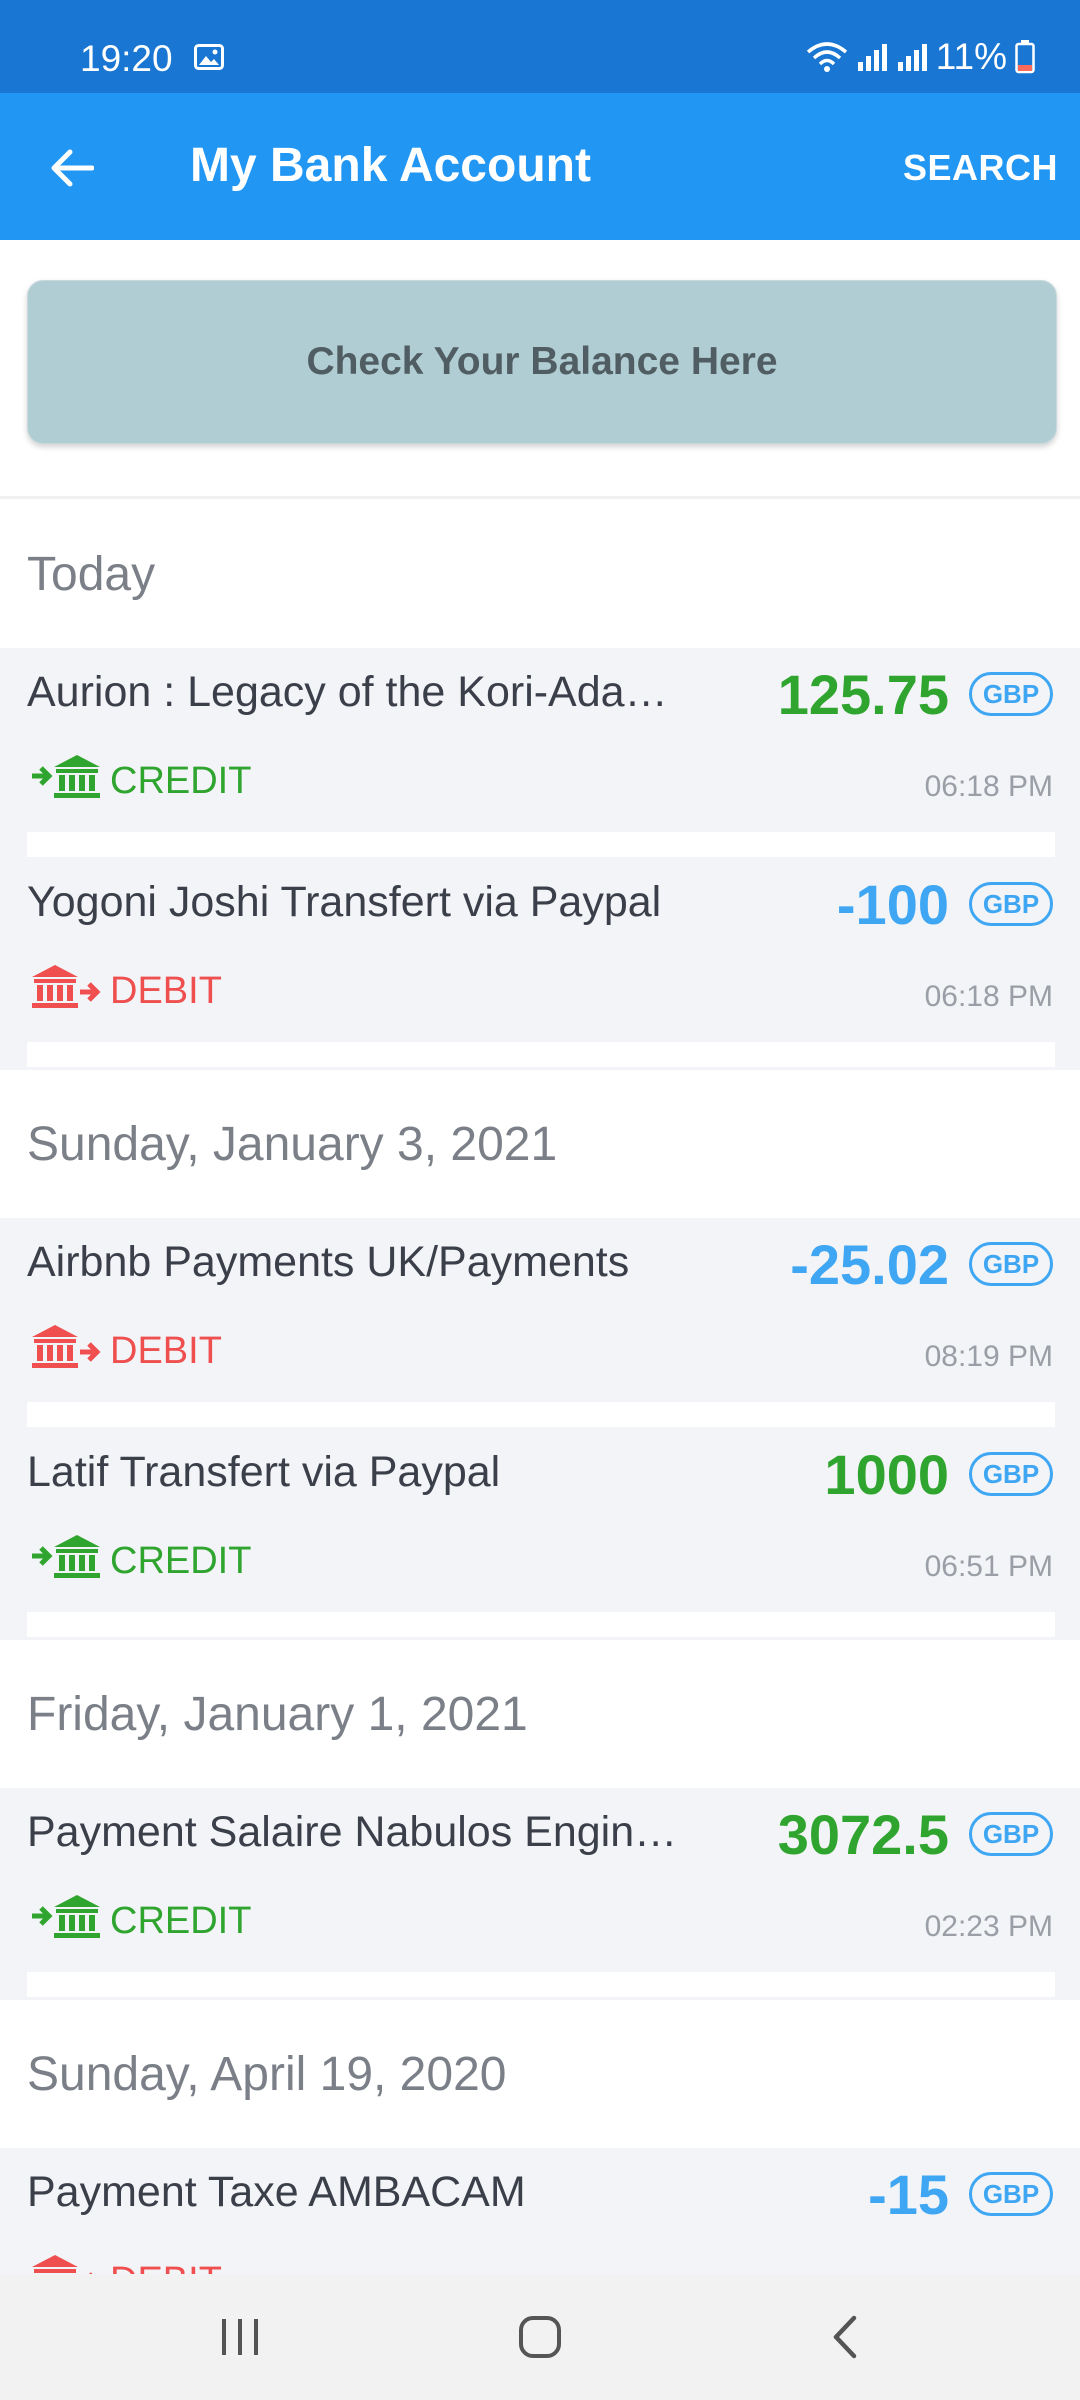 The image size is (1080, 2400). What do you see at coordinates (980, 168) in the screenshot?
I see `search-button: SEARCH` at bounding box center [980, 168].